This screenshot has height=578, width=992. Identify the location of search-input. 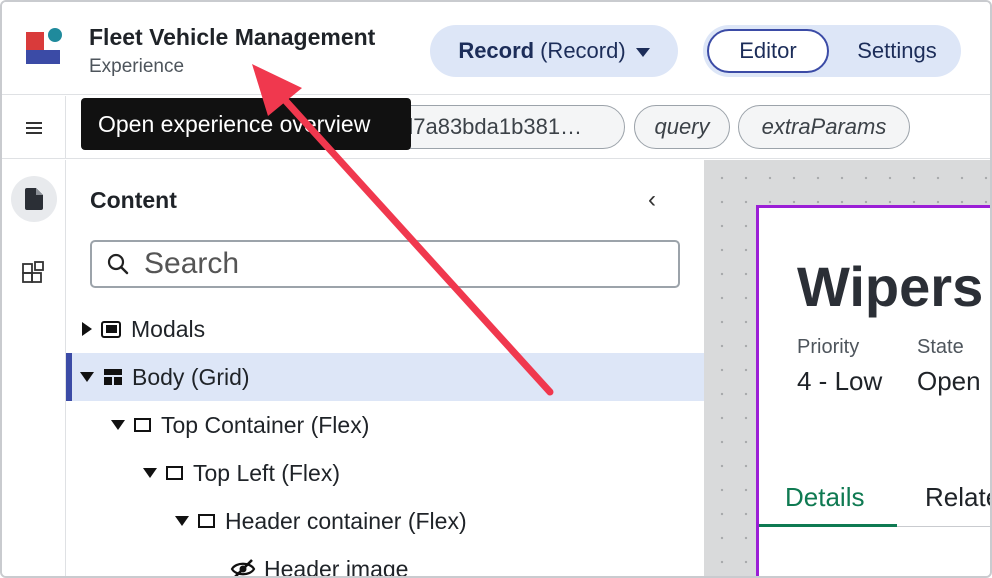
(404, 264).